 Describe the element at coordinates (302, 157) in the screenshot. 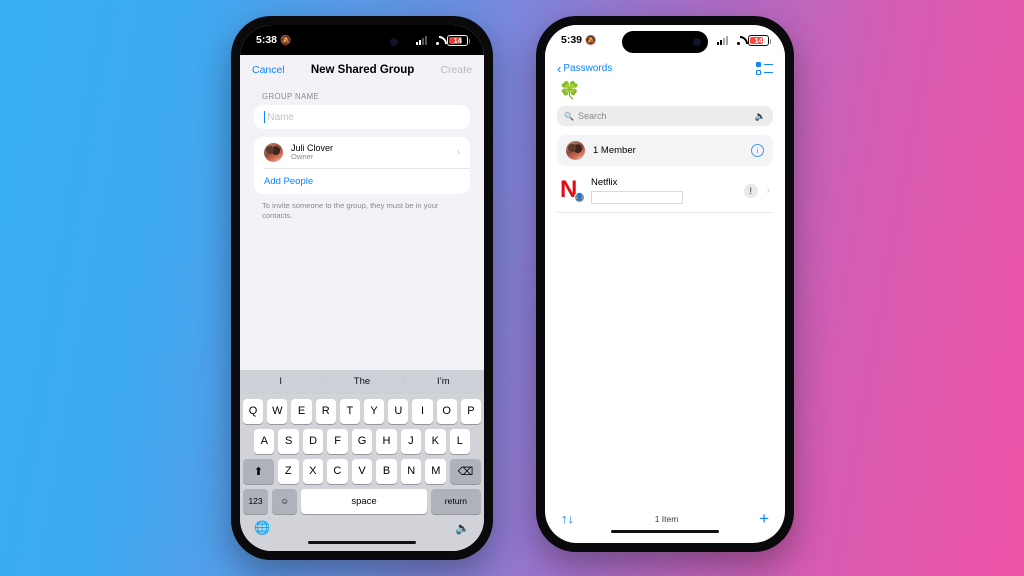

I see `member-role: Owner` at that location.